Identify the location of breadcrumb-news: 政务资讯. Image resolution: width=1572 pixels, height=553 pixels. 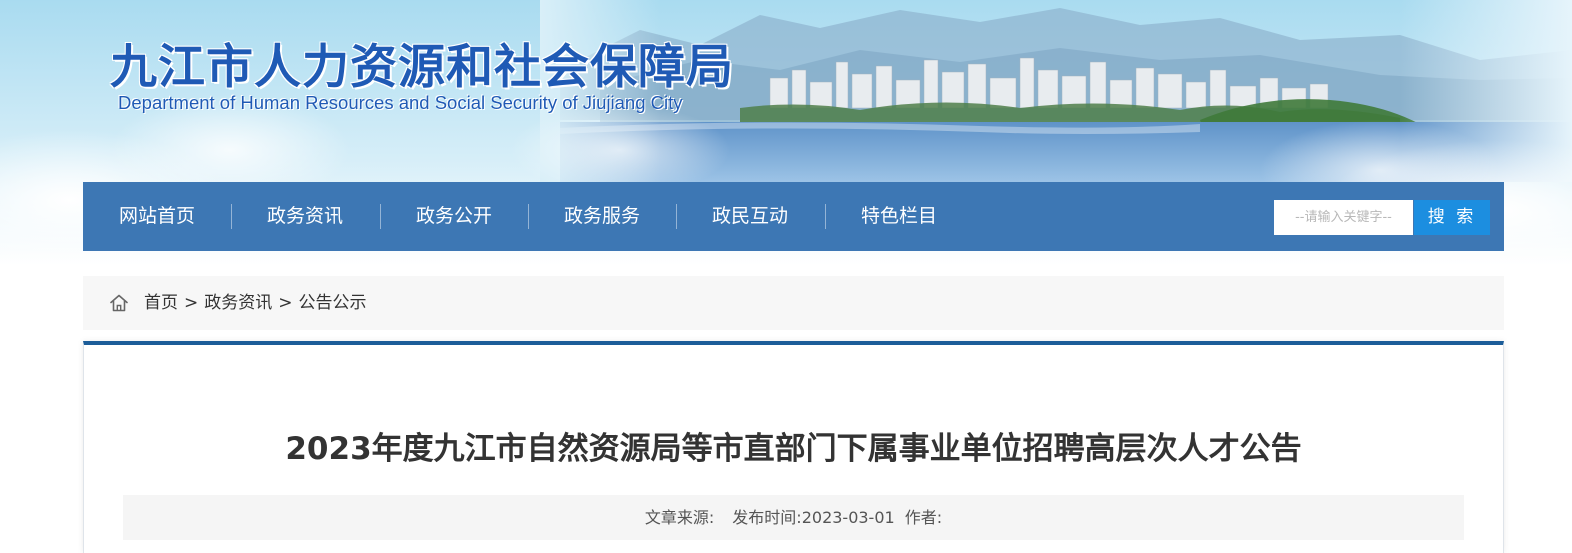
(238, 303).